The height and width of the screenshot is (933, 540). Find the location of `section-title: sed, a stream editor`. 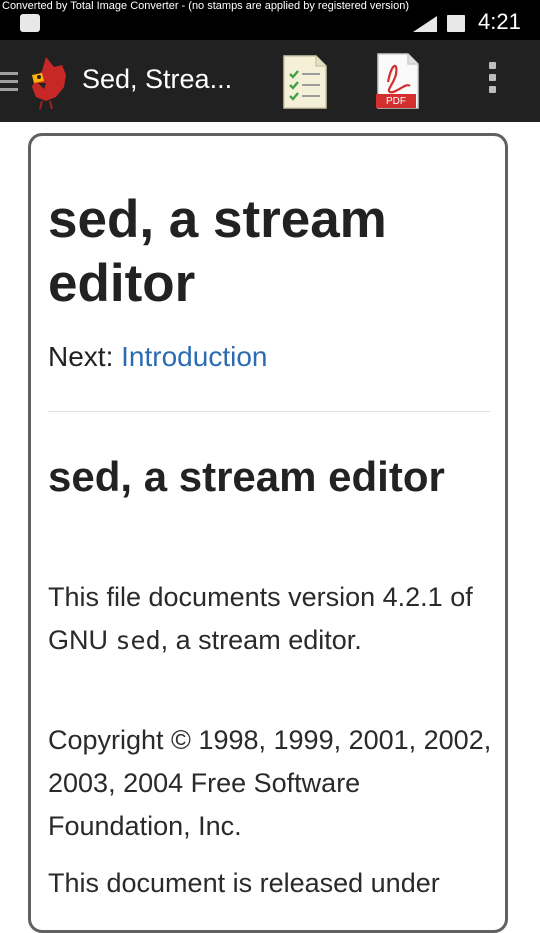

section-title: sed, a stream editor is located at coordinates (246, 476).